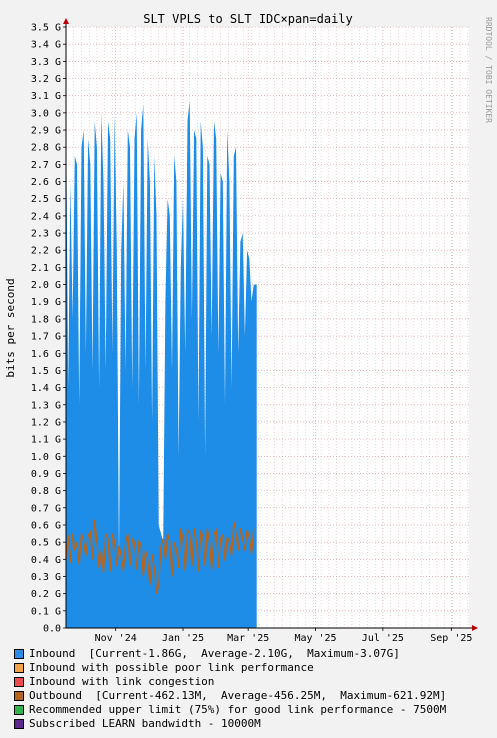 This screenshot has height=738, width=497. Describe the element at coordinates (46, 611) in the screenshot. I see `y-tick-label: 0.1 G` at that location.